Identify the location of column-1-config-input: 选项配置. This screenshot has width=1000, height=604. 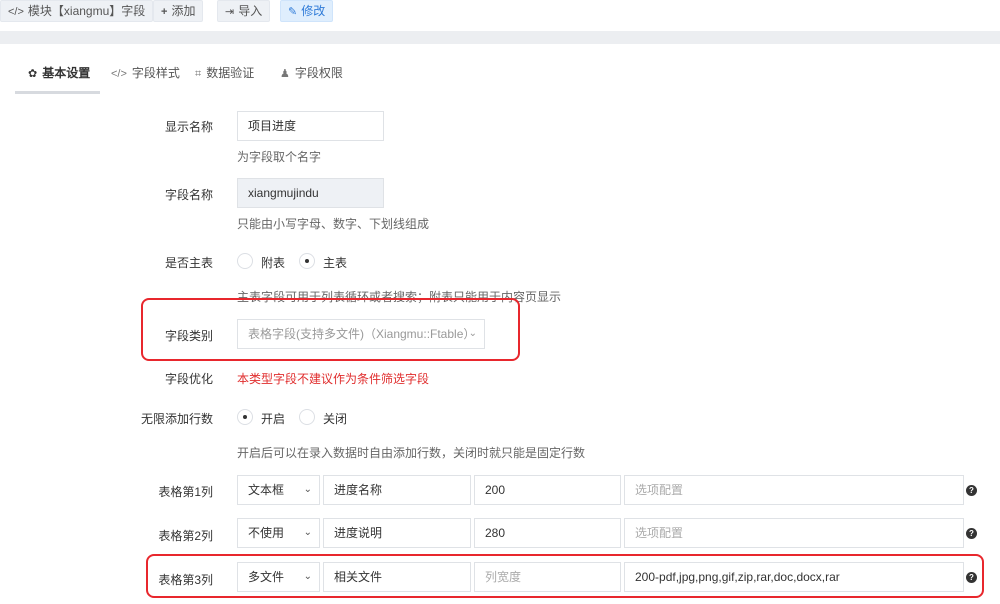
(794, 490).